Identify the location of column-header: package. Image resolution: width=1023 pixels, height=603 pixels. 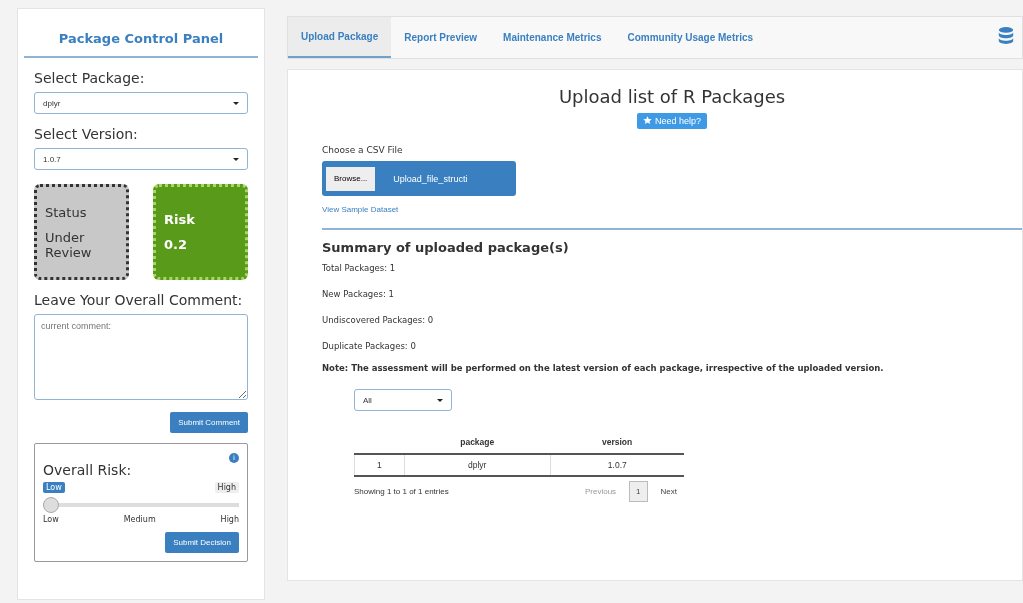
(477, 442).